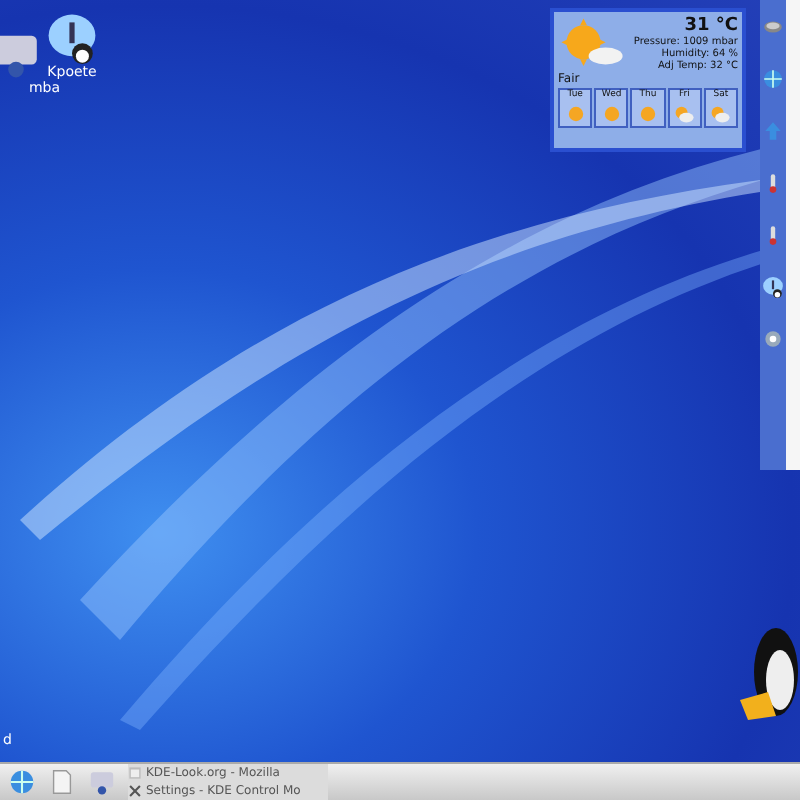  What do you see at coordinates (135, 773) in the screenshot?
I see `window-icon` at bounding box center [135, 773].